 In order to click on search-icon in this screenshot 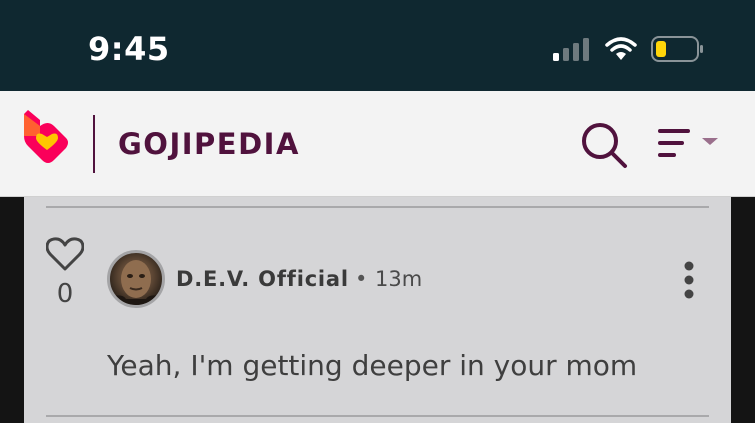, I will do `click(604, 145)`.